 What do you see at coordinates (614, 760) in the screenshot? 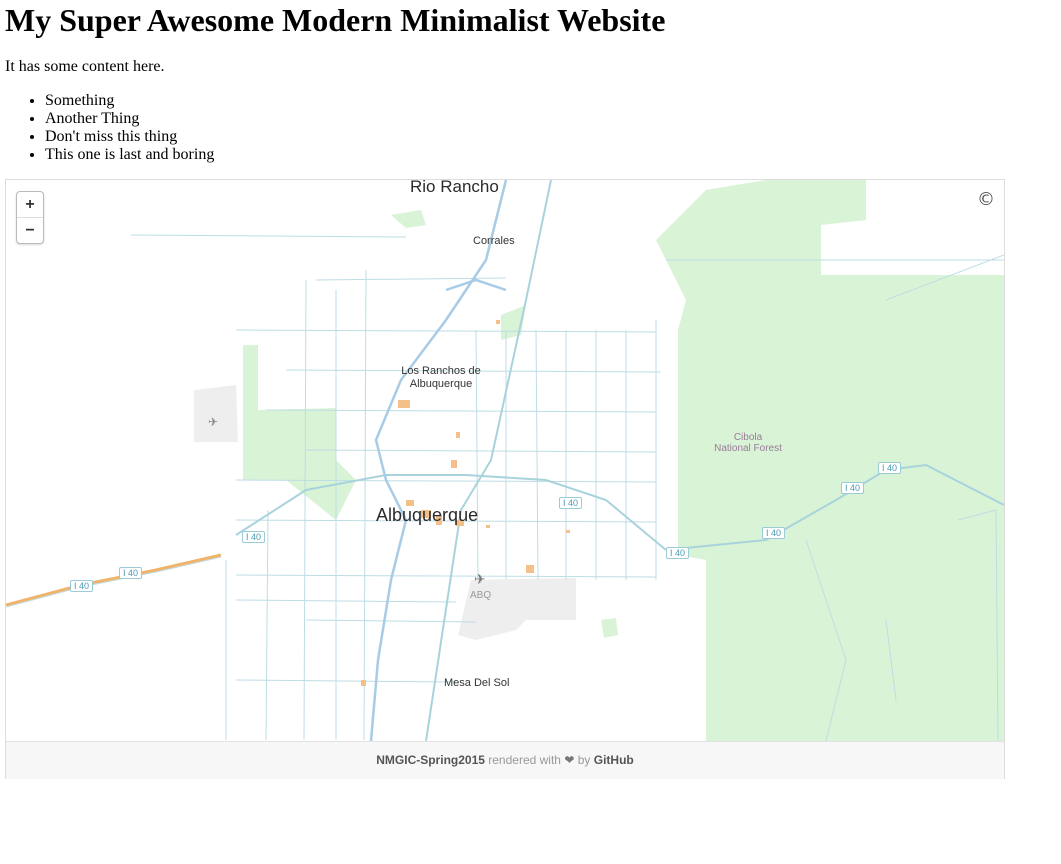
I see `github-link: GitHub` at bounding box center [614, 760].